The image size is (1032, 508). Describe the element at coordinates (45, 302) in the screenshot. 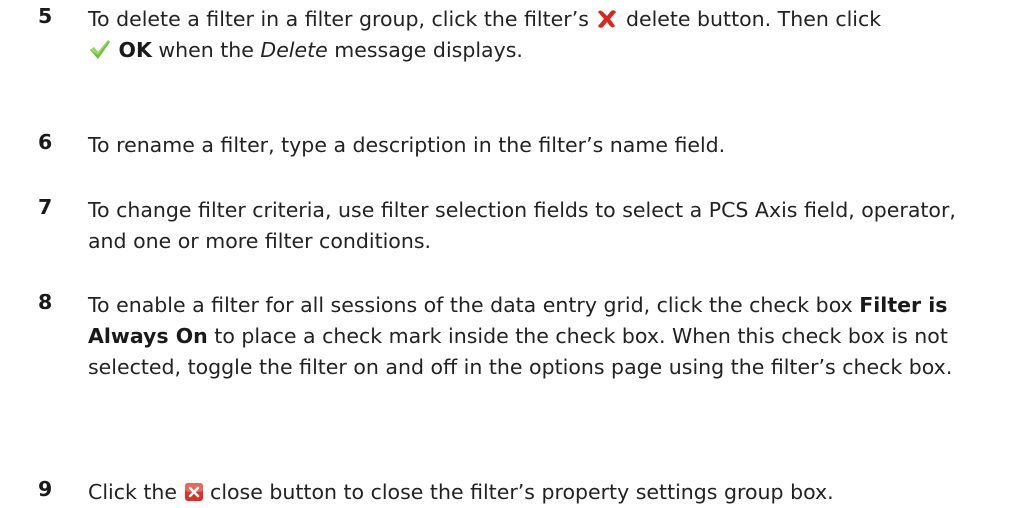

I see `step-number: 8` at that location.